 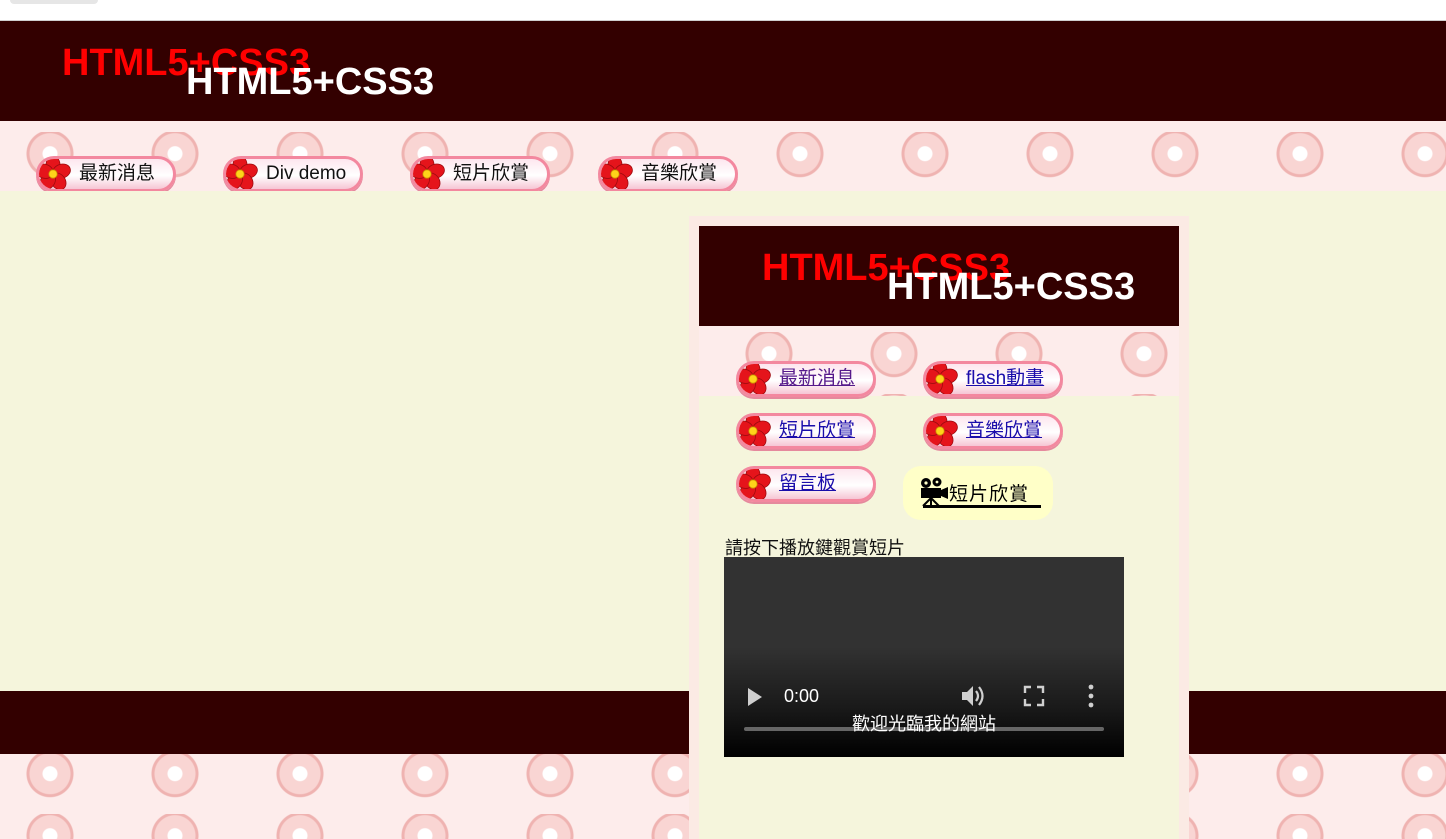 I want to click on panel-nav-item-video: 短片欣賞, so click(x=806, y=431).